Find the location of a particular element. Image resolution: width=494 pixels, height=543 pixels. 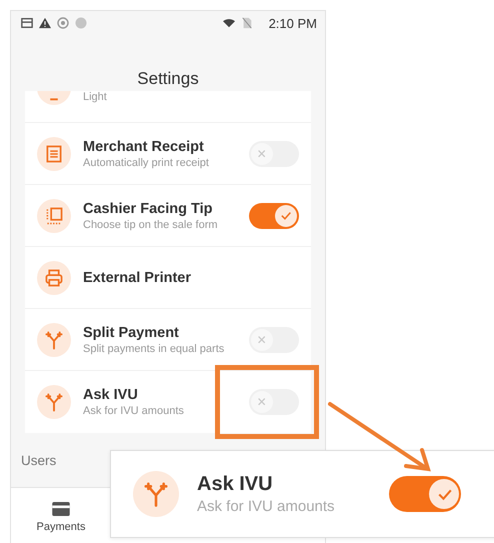

setting-title: Merchant Receipt is located at coordinates (144, 146).